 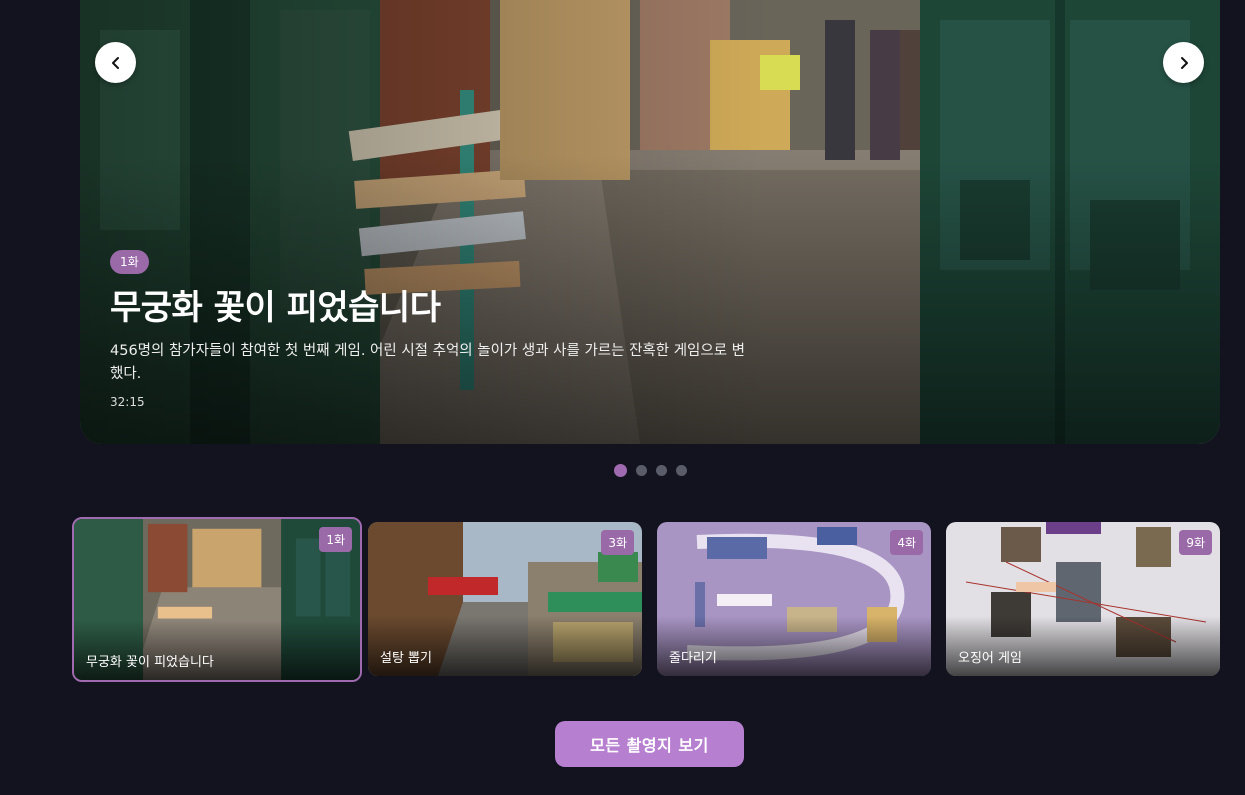 I want to click on view-all-locations-button: 모든 촬영지 보기, so click(x=649, y=744).